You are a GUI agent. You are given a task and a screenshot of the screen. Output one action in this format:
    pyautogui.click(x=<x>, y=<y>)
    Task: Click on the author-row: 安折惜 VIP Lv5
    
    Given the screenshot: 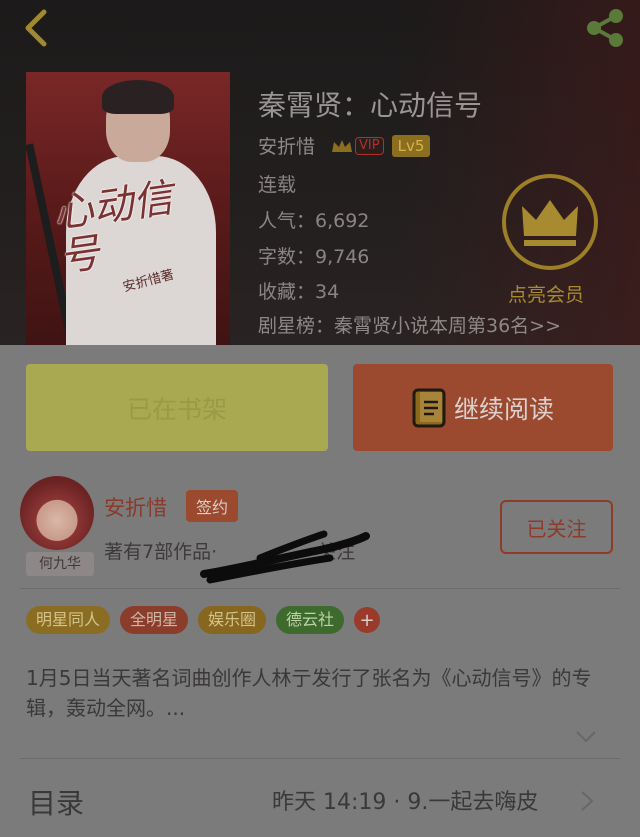 What is the action you would take?
    pyautogui.click(x=344, y=145)
    